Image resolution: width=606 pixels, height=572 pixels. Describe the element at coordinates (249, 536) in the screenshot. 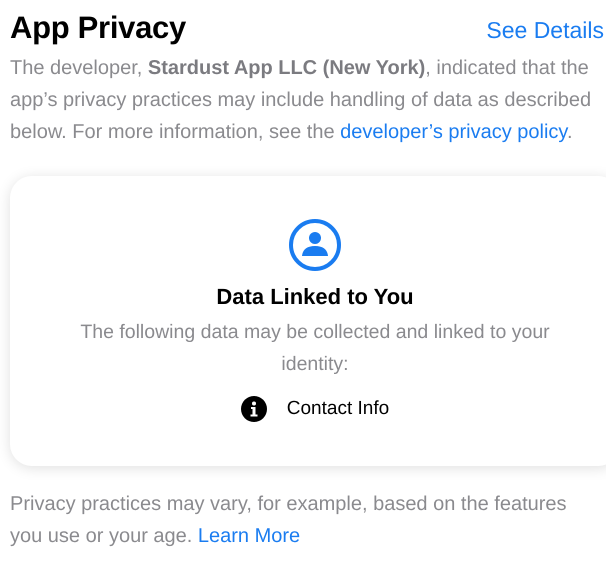

I see `learn-more-link: Learn More` at that location.